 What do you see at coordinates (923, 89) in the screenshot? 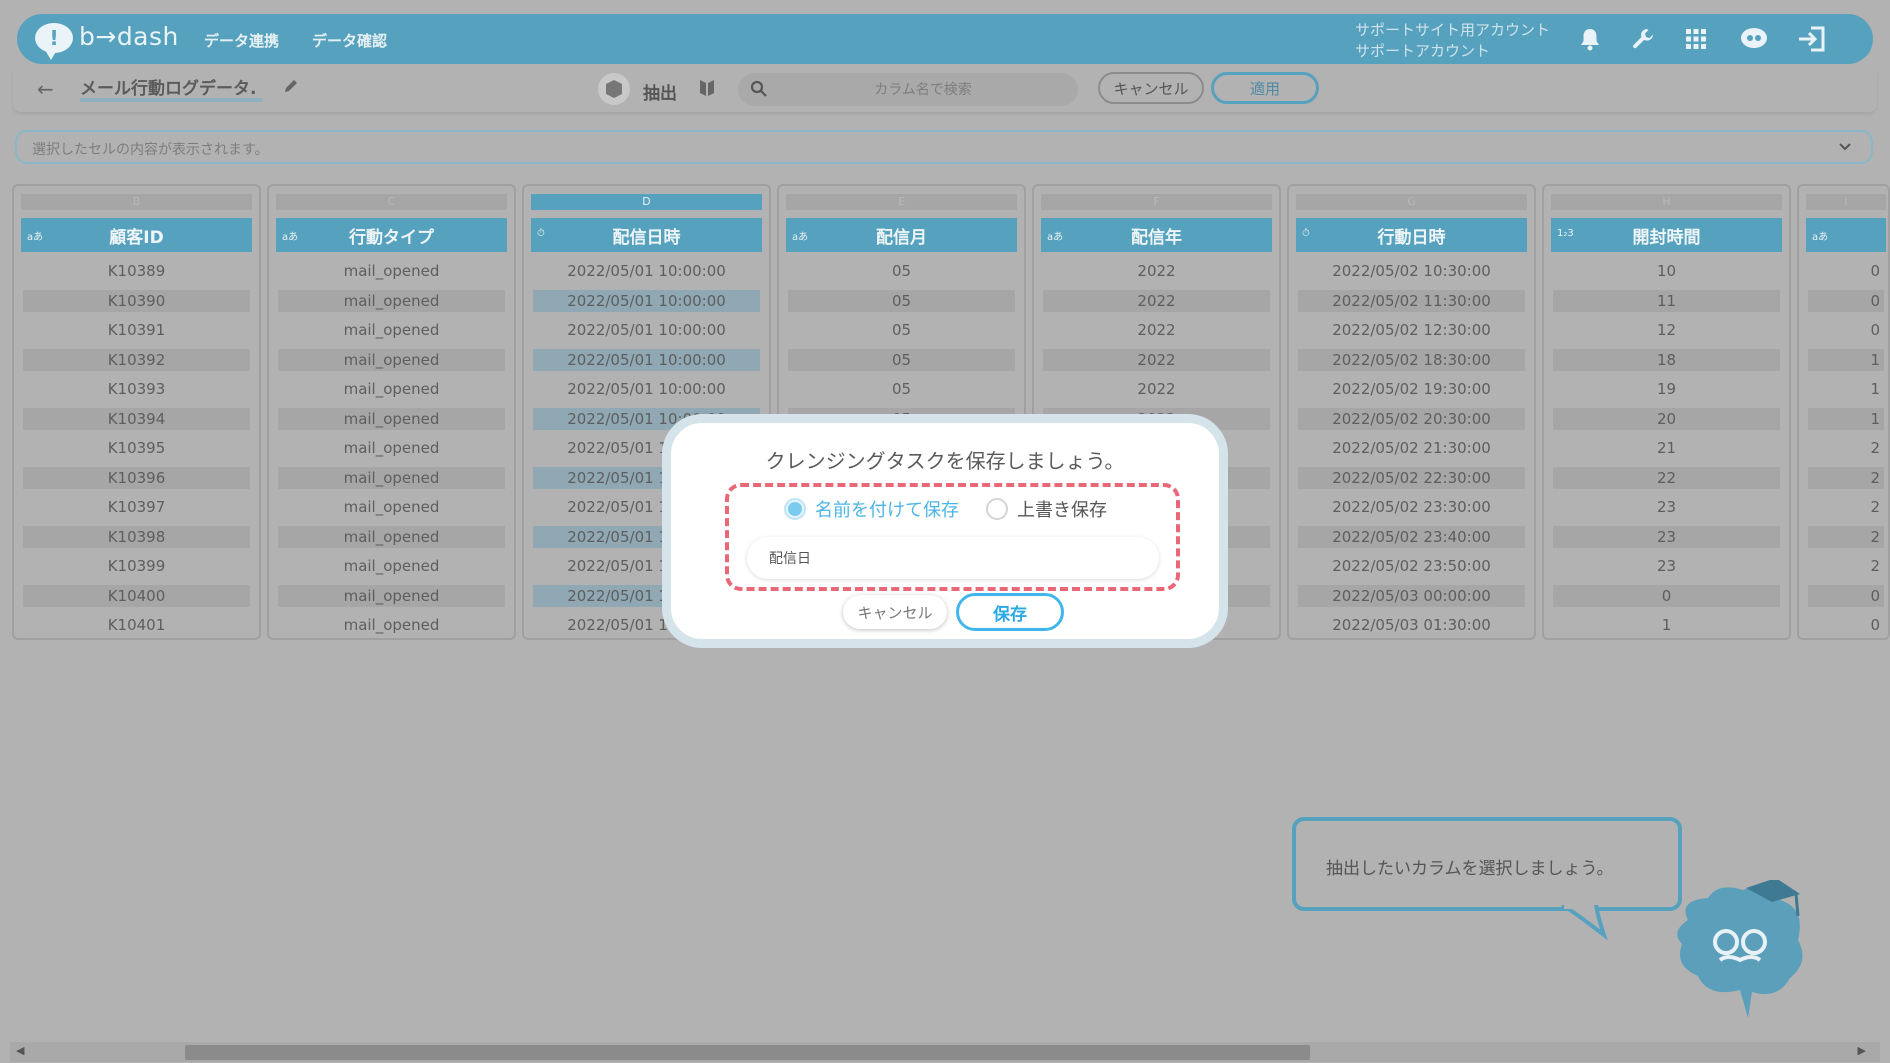
I see `search-input` at bounding box center [923, 89].